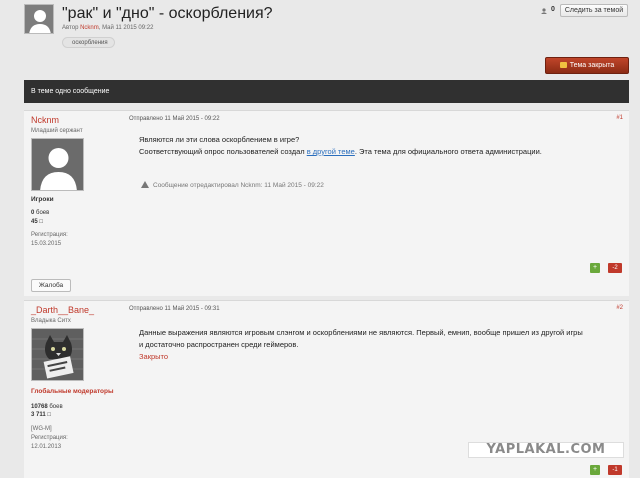 The width and height of the screenshot is (640, 478). Describe the element at coordinates (174, 119) in the screenshot. I see `post-date: Отправлено 11 Май 2015 - 09:22` at that location.